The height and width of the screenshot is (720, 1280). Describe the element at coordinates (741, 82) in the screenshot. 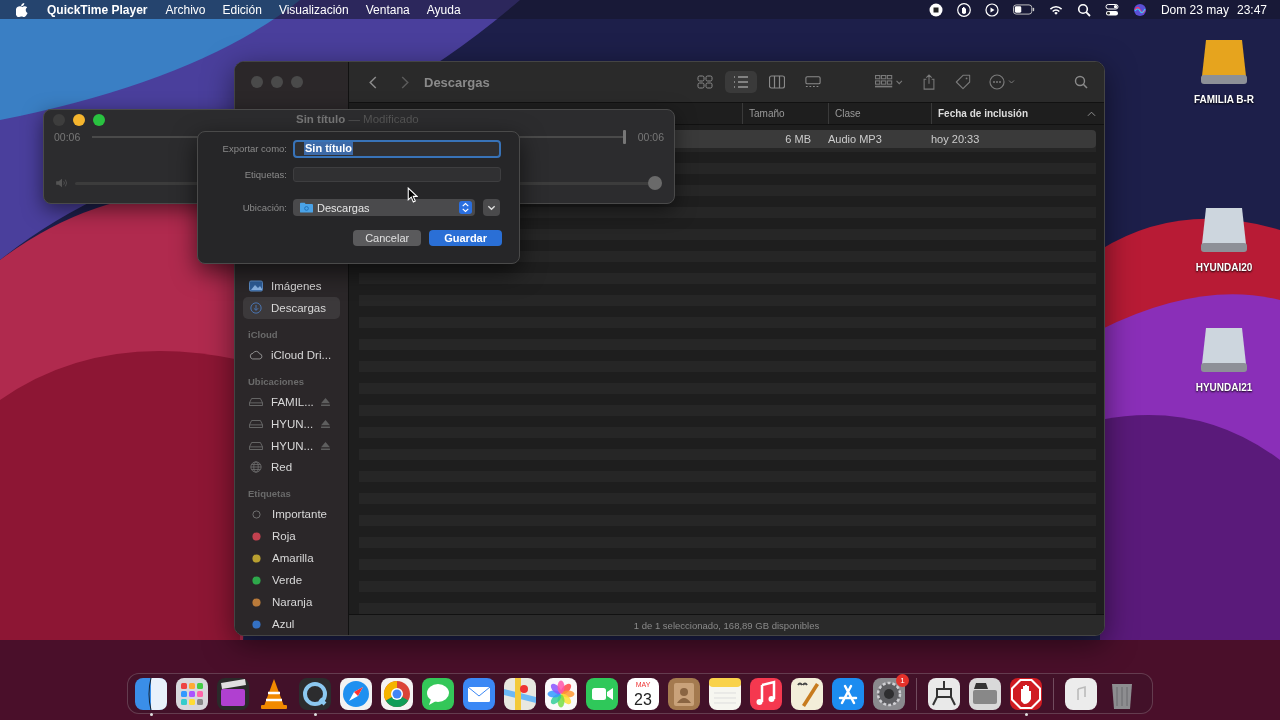

I see `list-view-button` at that location.